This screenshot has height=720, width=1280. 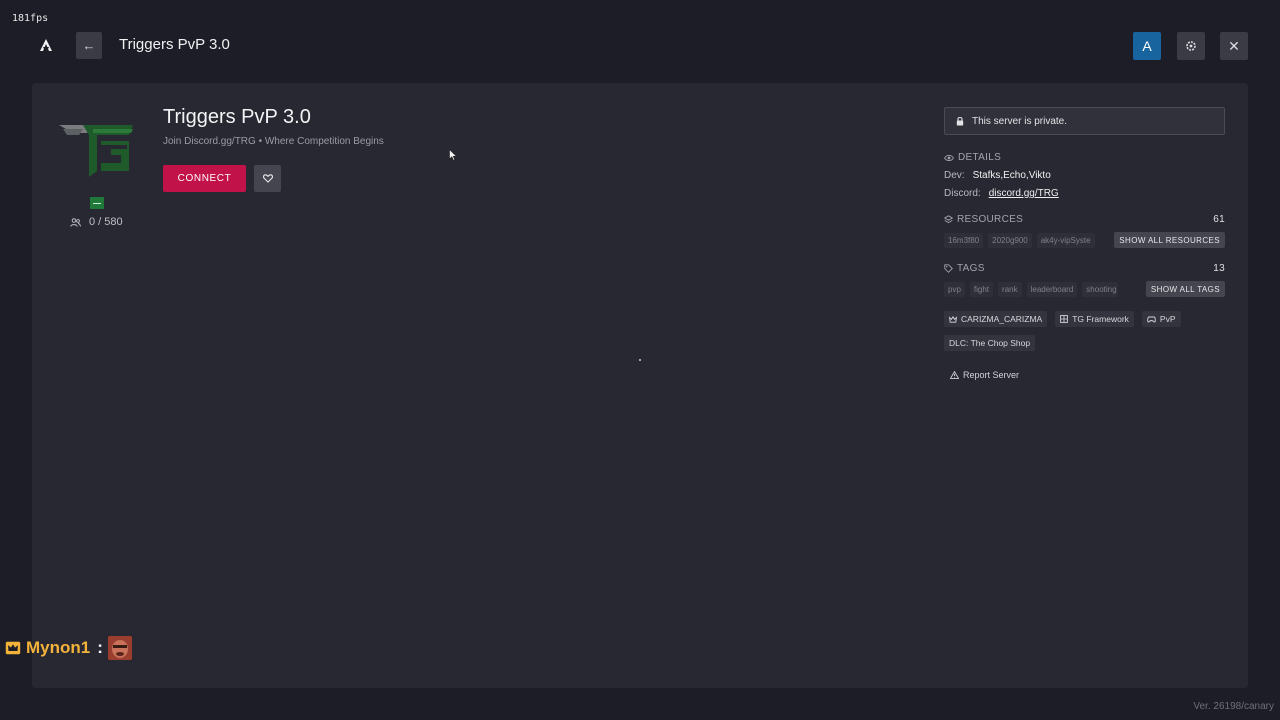 What do you see at coordinates (954, 289) in the screenshot?
I see `tag-chip: pvp` at bounding box center [954, 289].